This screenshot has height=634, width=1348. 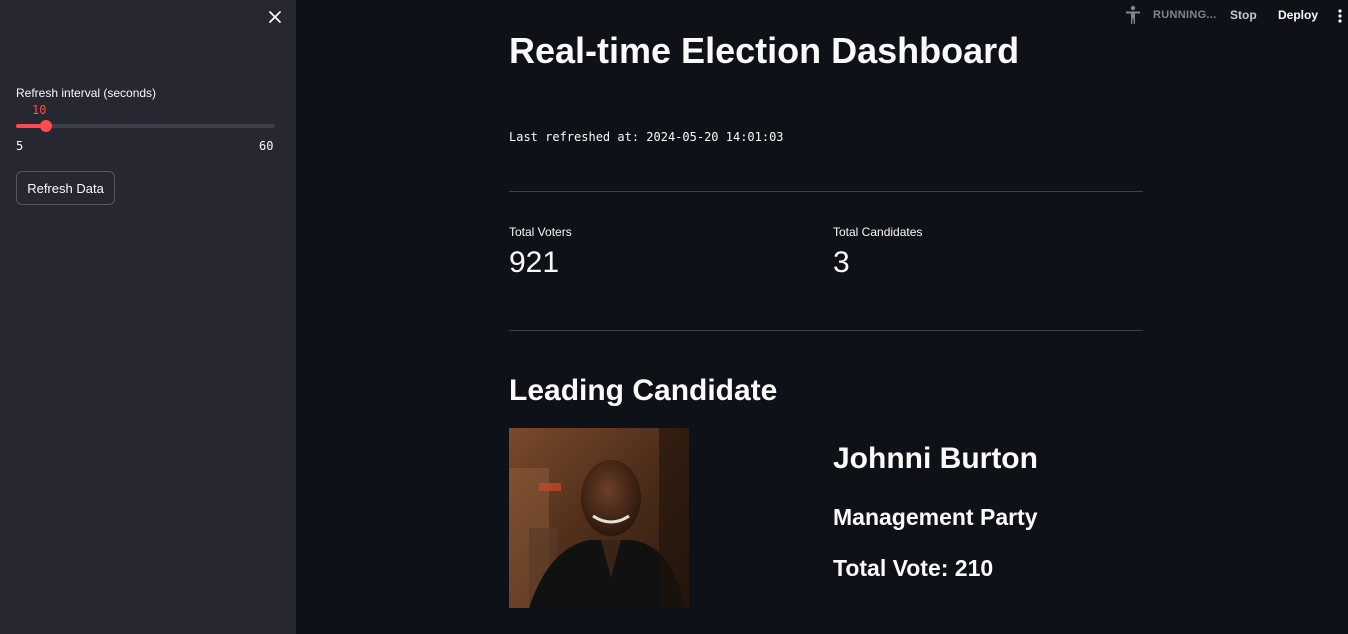 I want to click on slider-min-label: 5, so click(x=20, y=146).